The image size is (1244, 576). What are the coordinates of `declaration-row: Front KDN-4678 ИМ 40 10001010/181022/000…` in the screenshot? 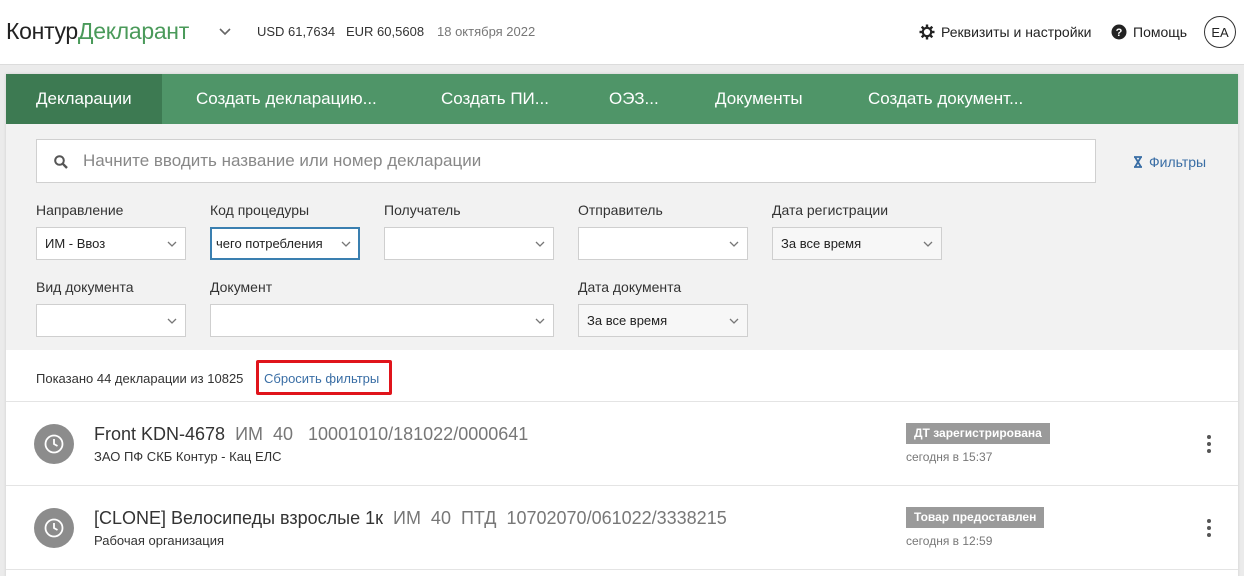 It's located at (622, 444).